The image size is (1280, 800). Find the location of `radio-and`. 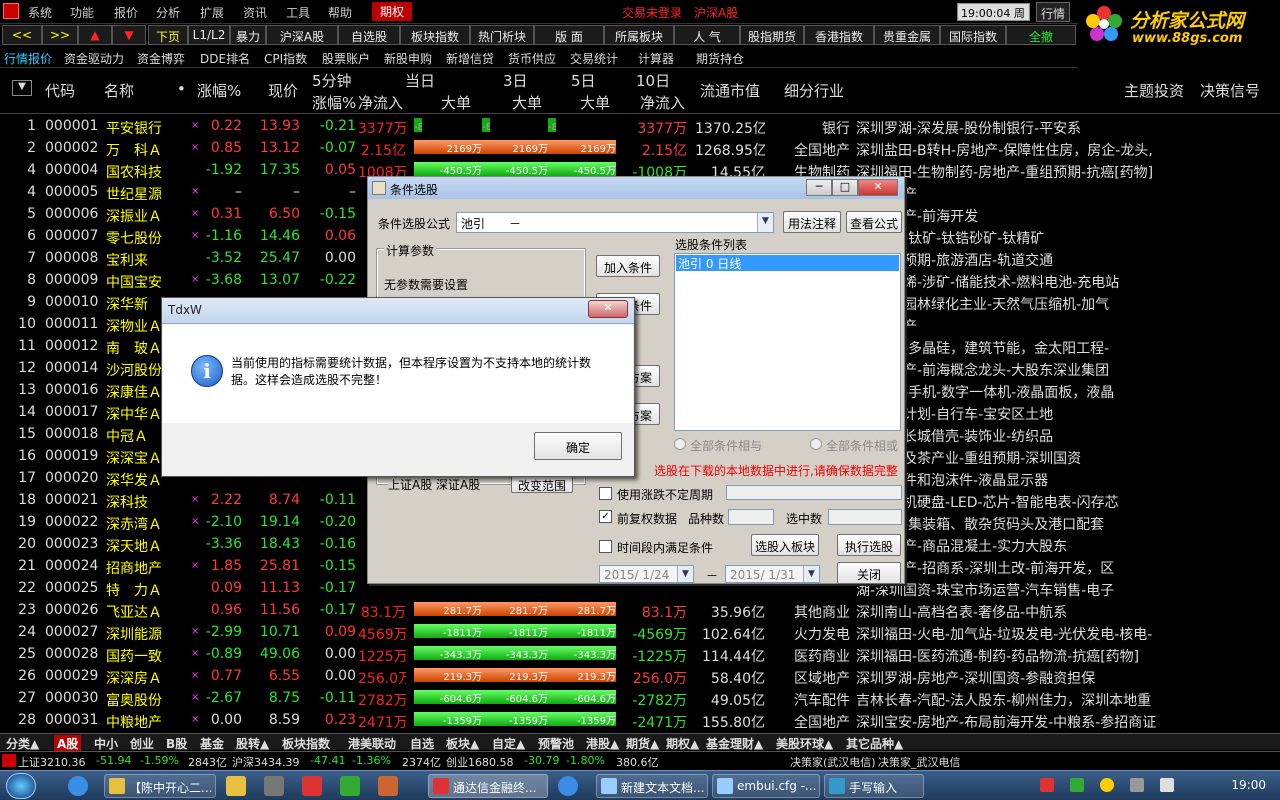

radio-and is located at coordinates (680, 444).